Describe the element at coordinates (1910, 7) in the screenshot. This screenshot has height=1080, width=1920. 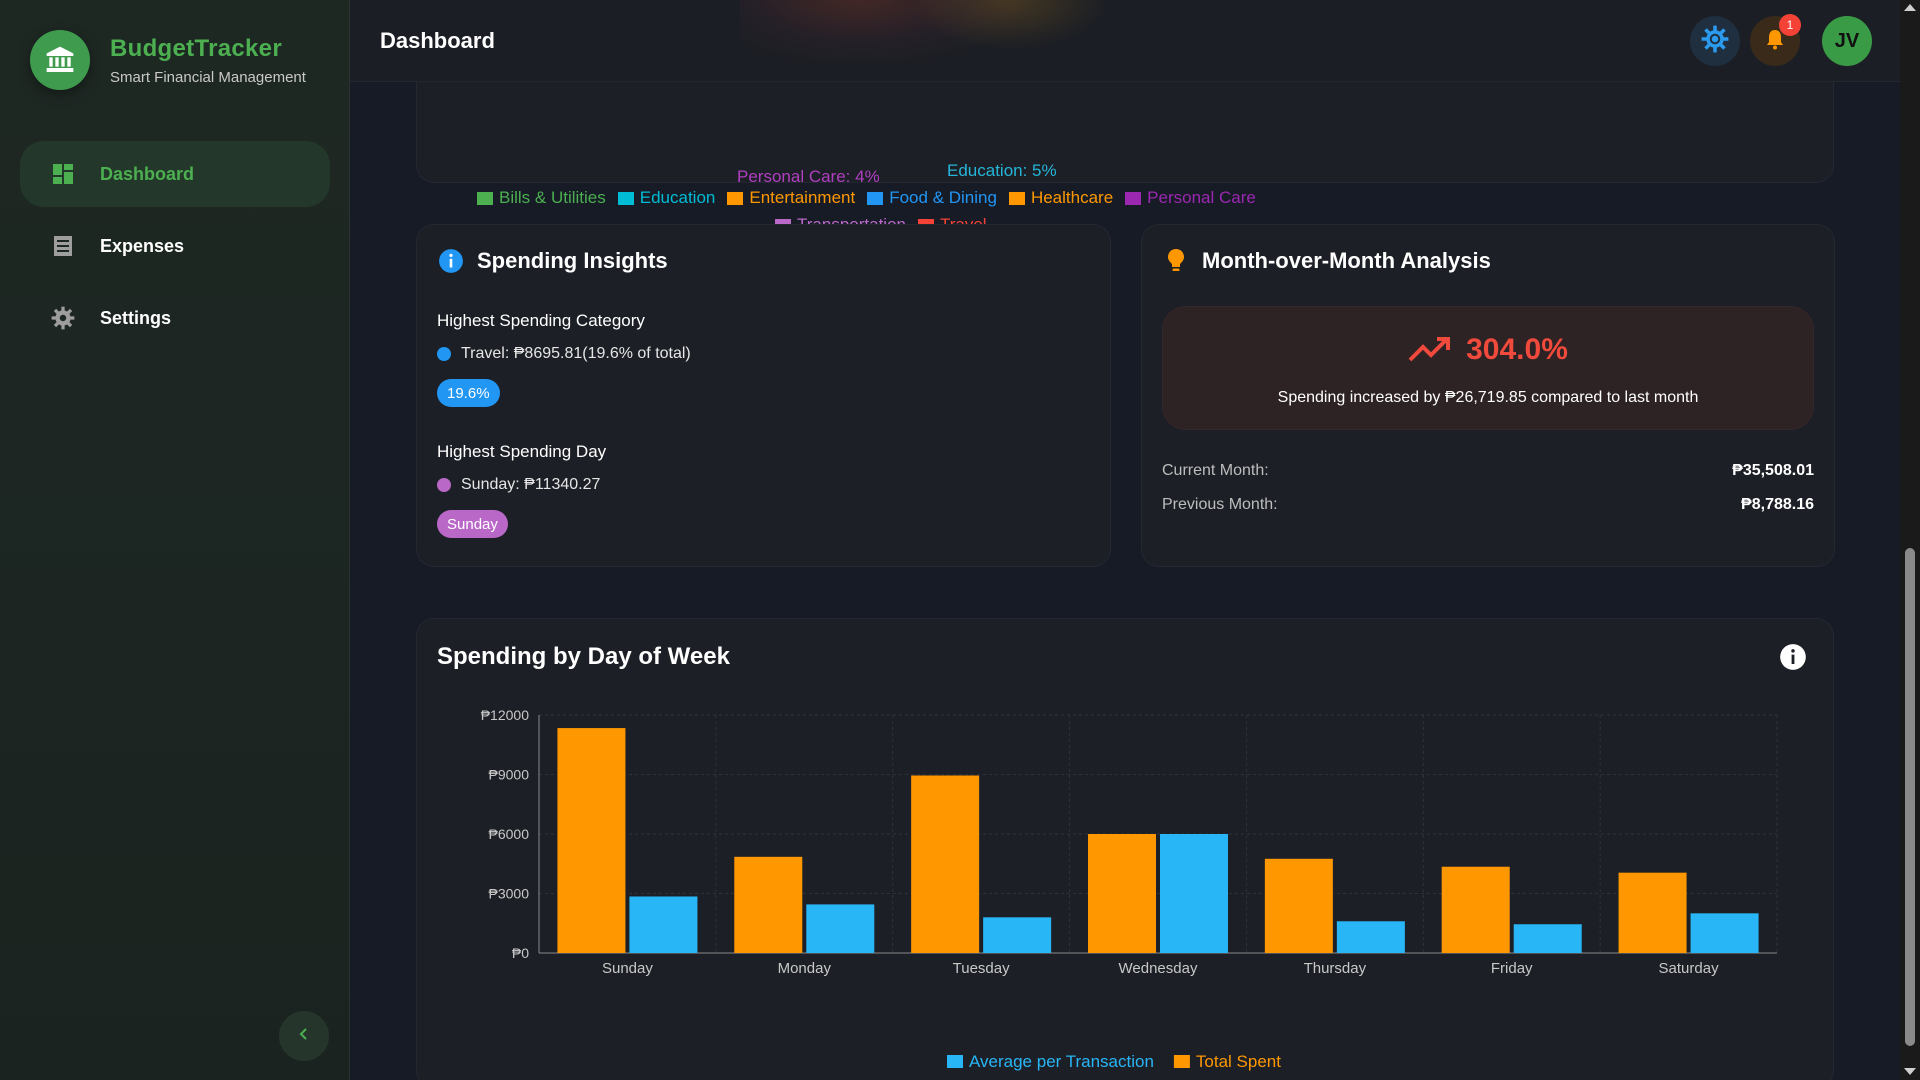
I see `scroll-up-arrow` at that location.